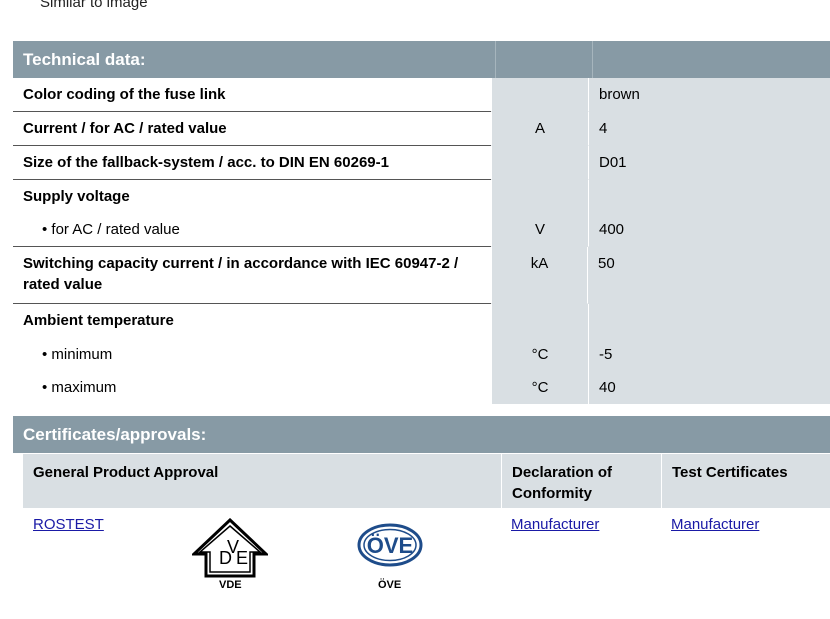 This screenshot has height=619, width=830. What do you see at coordinates (709, 230) in the screenshot?
I see `row-value: 400` at bounding box center [709, 230].